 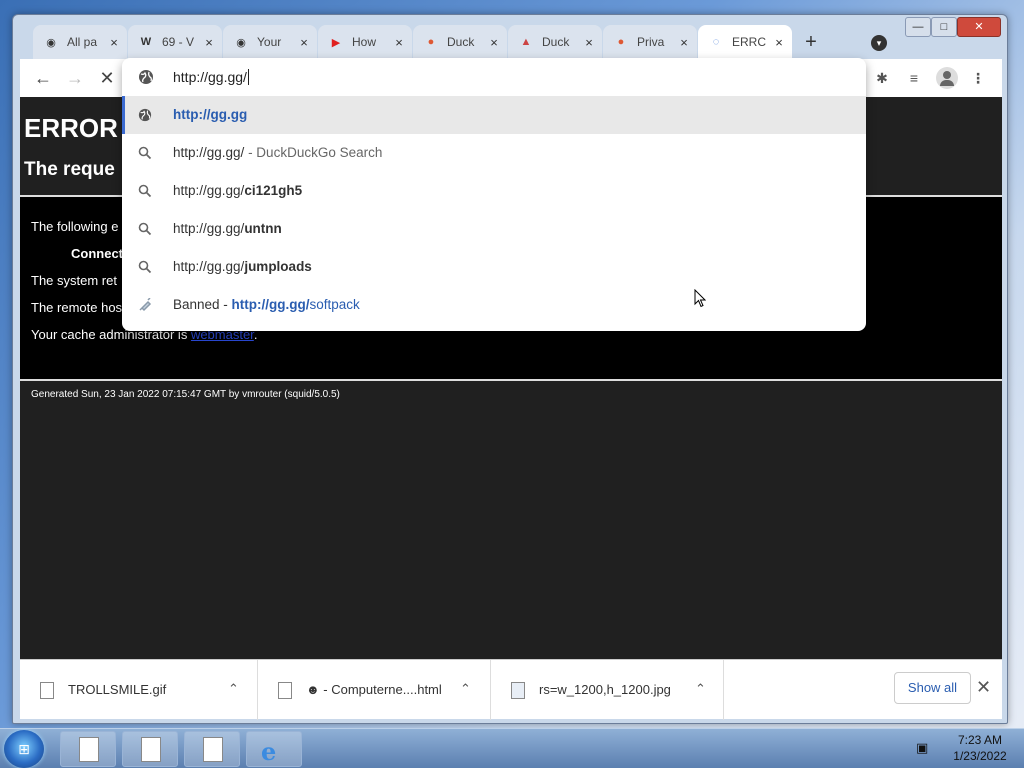 I want to click on download-item: ☻ - Computerne....html ⌃, so click(x=374, y=690).